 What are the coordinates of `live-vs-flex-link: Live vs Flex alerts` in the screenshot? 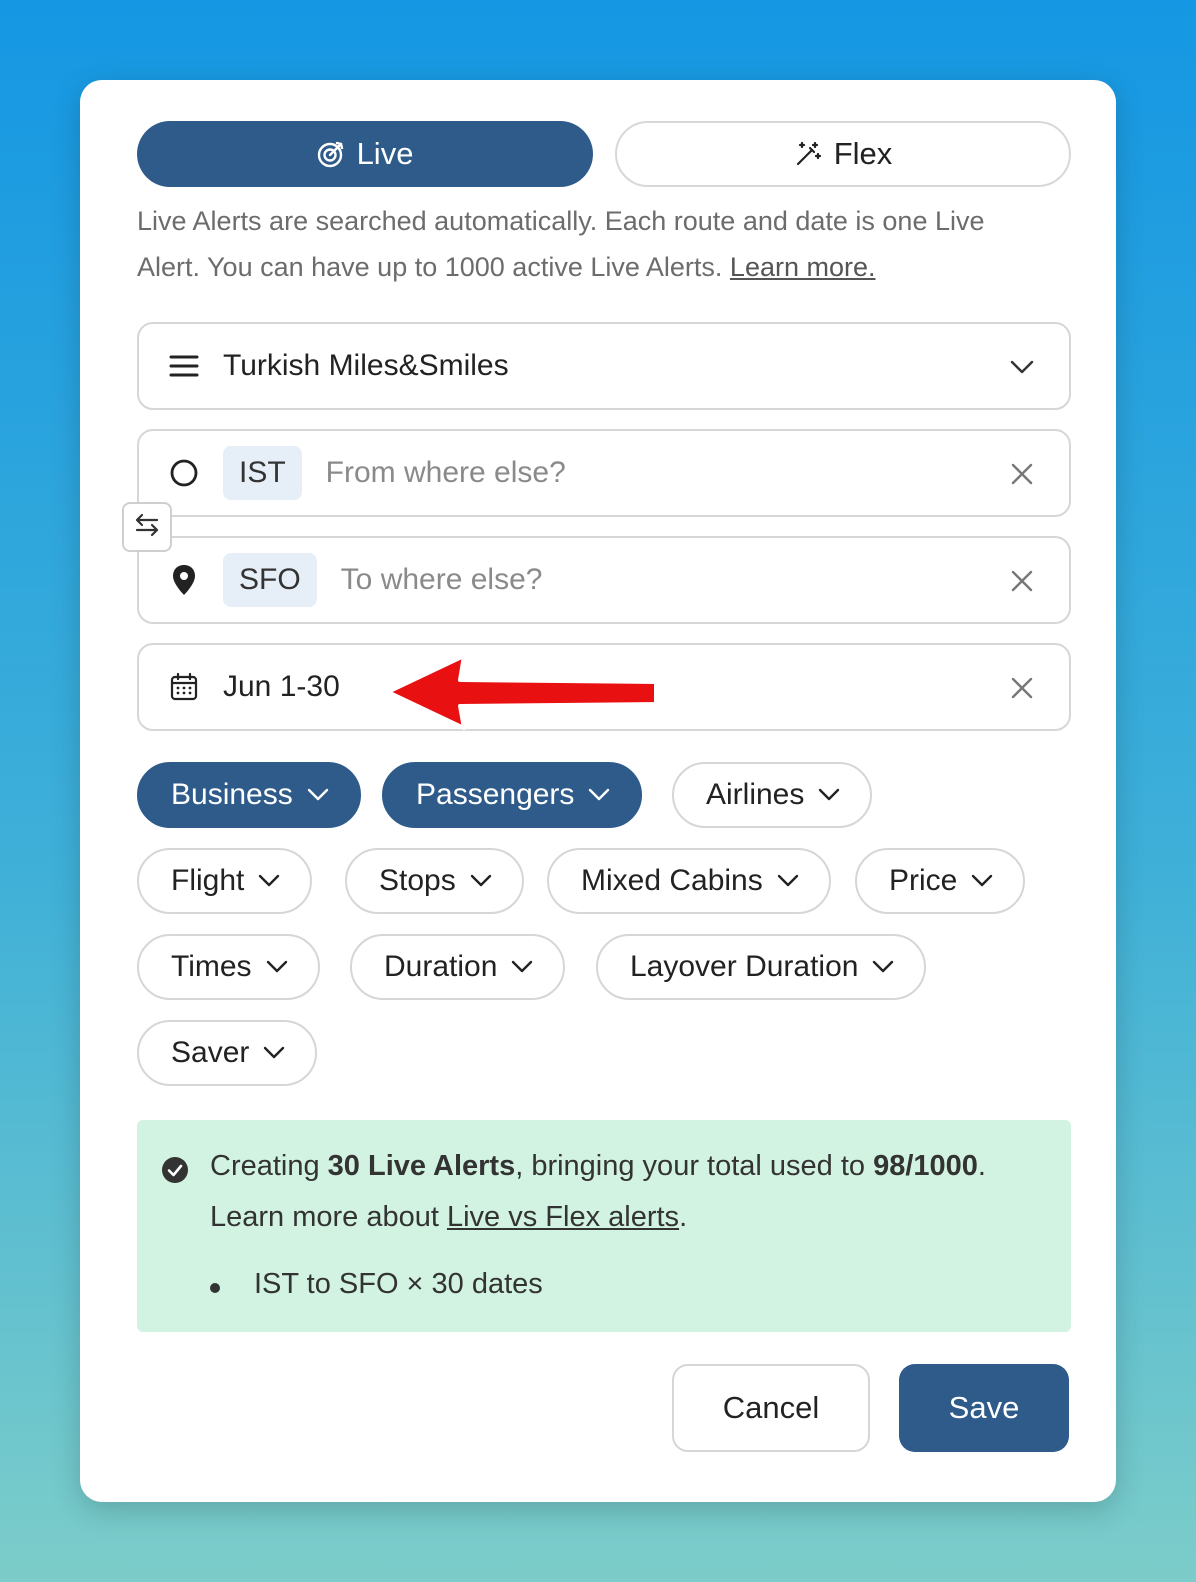 It's located at (563, 1217).